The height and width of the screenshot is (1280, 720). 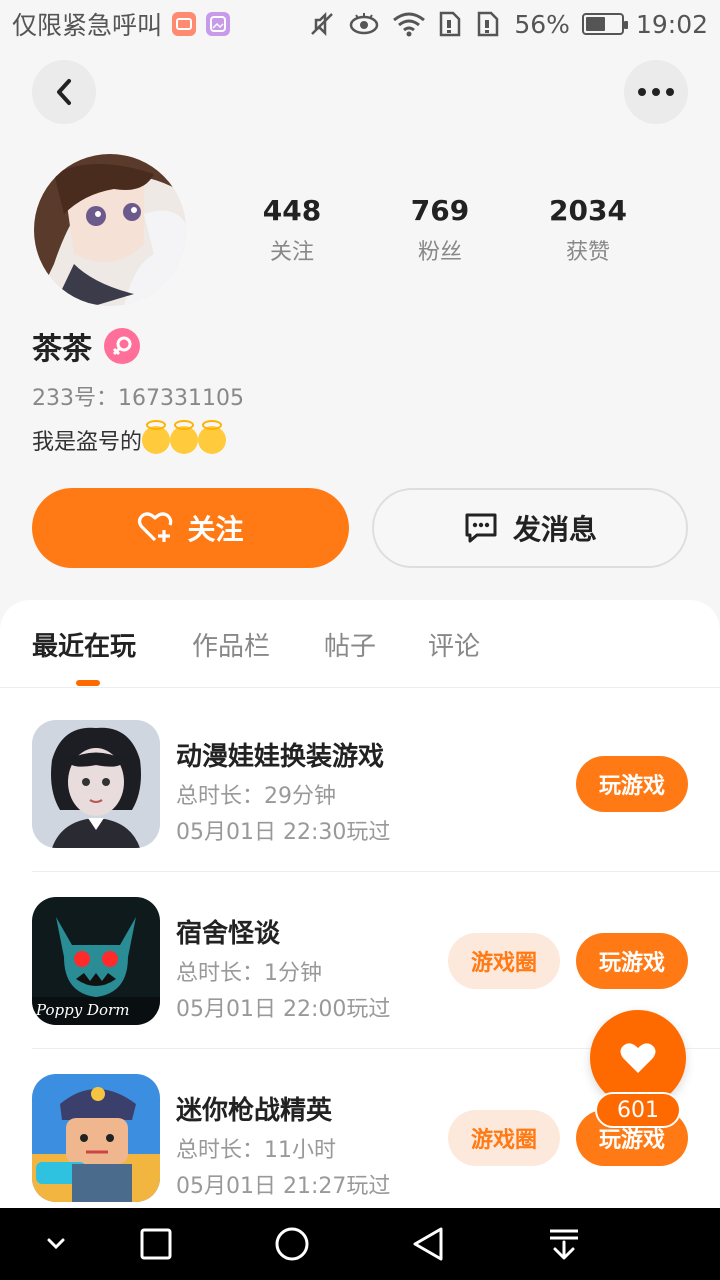 I want to click on send-message-button: 发消息, so click(x=530, y=528).